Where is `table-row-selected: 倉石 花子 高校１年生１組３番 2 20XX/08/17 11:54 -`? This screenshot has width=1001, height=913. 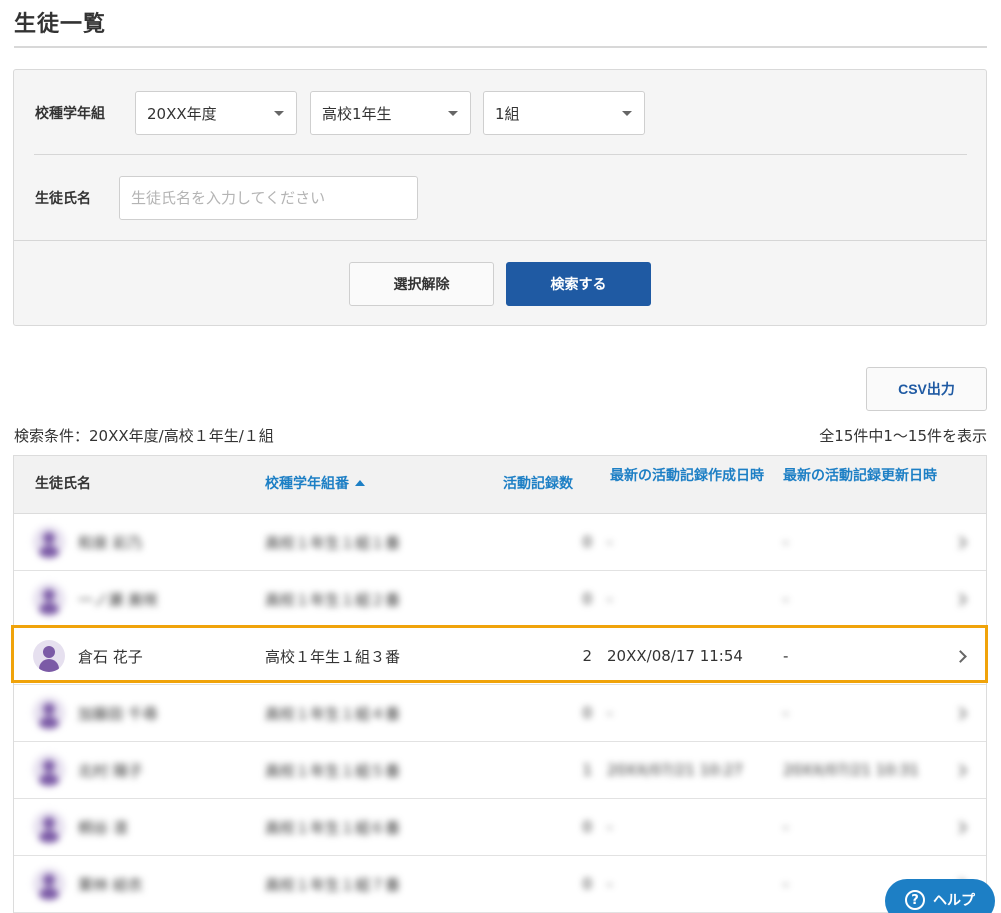
table-row-selected: 倉石 花子 高校１年生１組３番 2 20XX/08/17 11:54 - is located at coordinates (500, 656).